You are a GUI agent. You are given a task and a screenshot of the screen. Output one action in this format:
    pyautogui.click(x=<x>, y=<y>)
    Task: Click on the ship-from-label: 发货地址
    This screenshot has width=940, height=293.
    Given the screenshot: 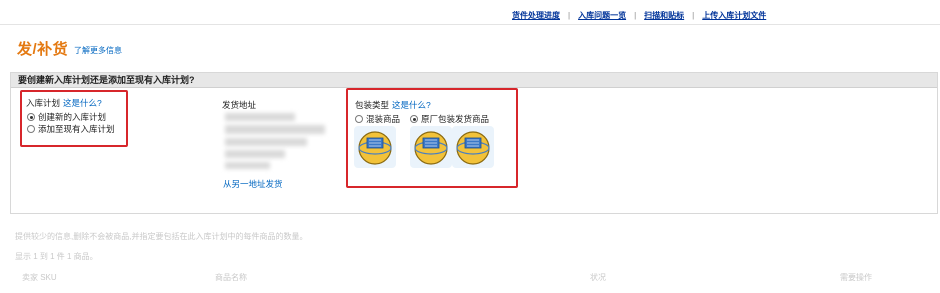 What is the action you would take?
    pyautogui.click(x=239, y=105)
    